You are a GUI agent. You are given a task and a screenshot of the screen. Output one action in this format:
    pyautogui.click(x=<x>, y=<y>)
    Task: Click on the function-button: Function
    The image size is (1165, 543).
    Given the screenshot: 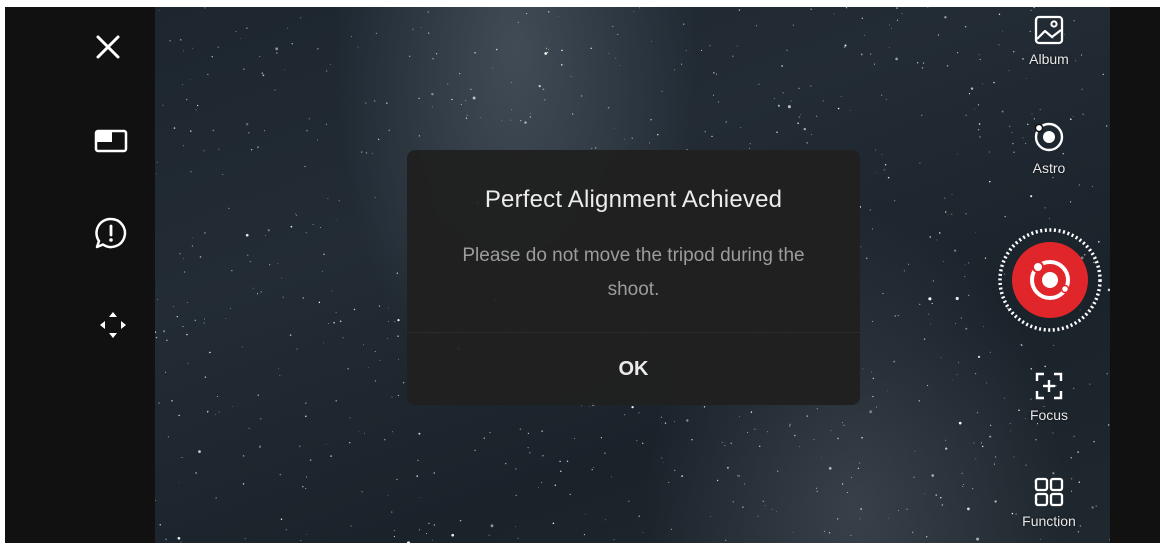 What is the action you would take?
    pyautogui.click(x=1049, y=503)
    